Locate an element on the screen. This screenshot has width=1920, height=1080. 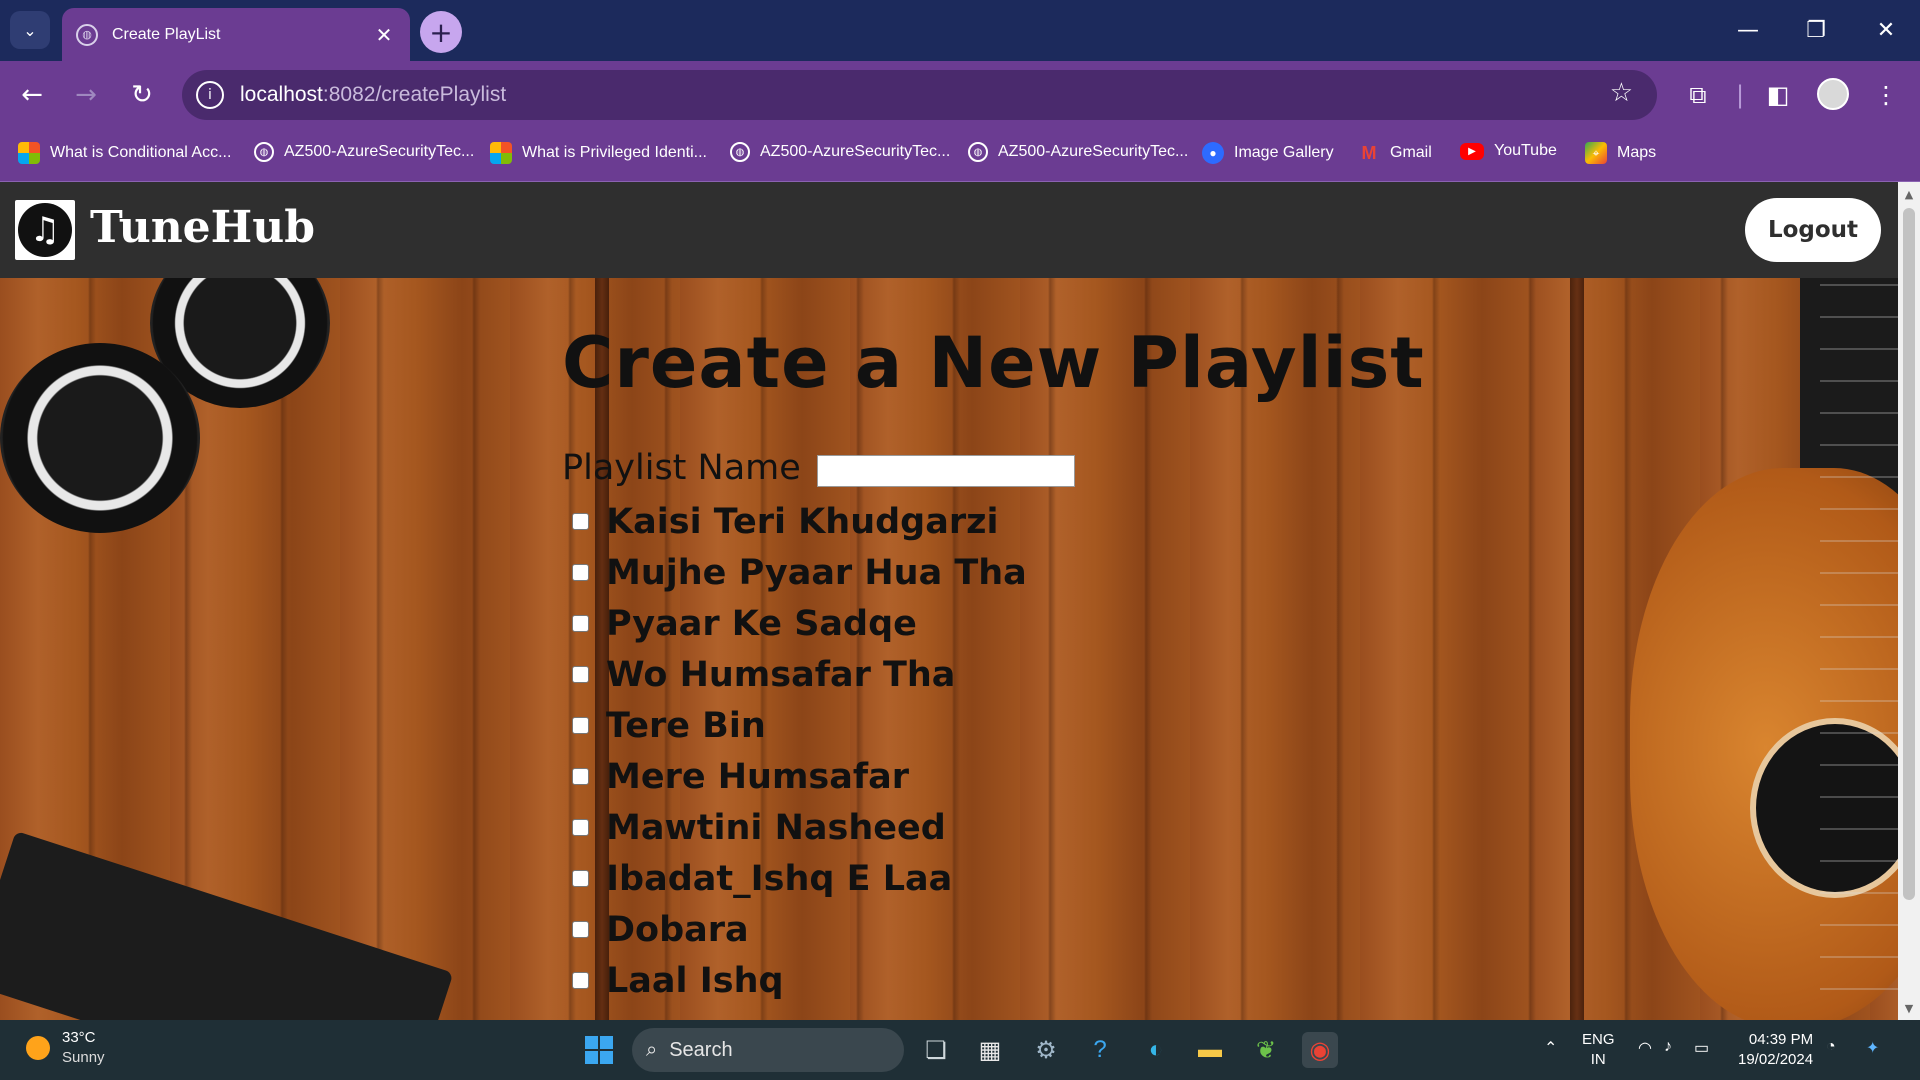
page-scrollbar: ▲ ▼ is located at coordinates (1909, 601).